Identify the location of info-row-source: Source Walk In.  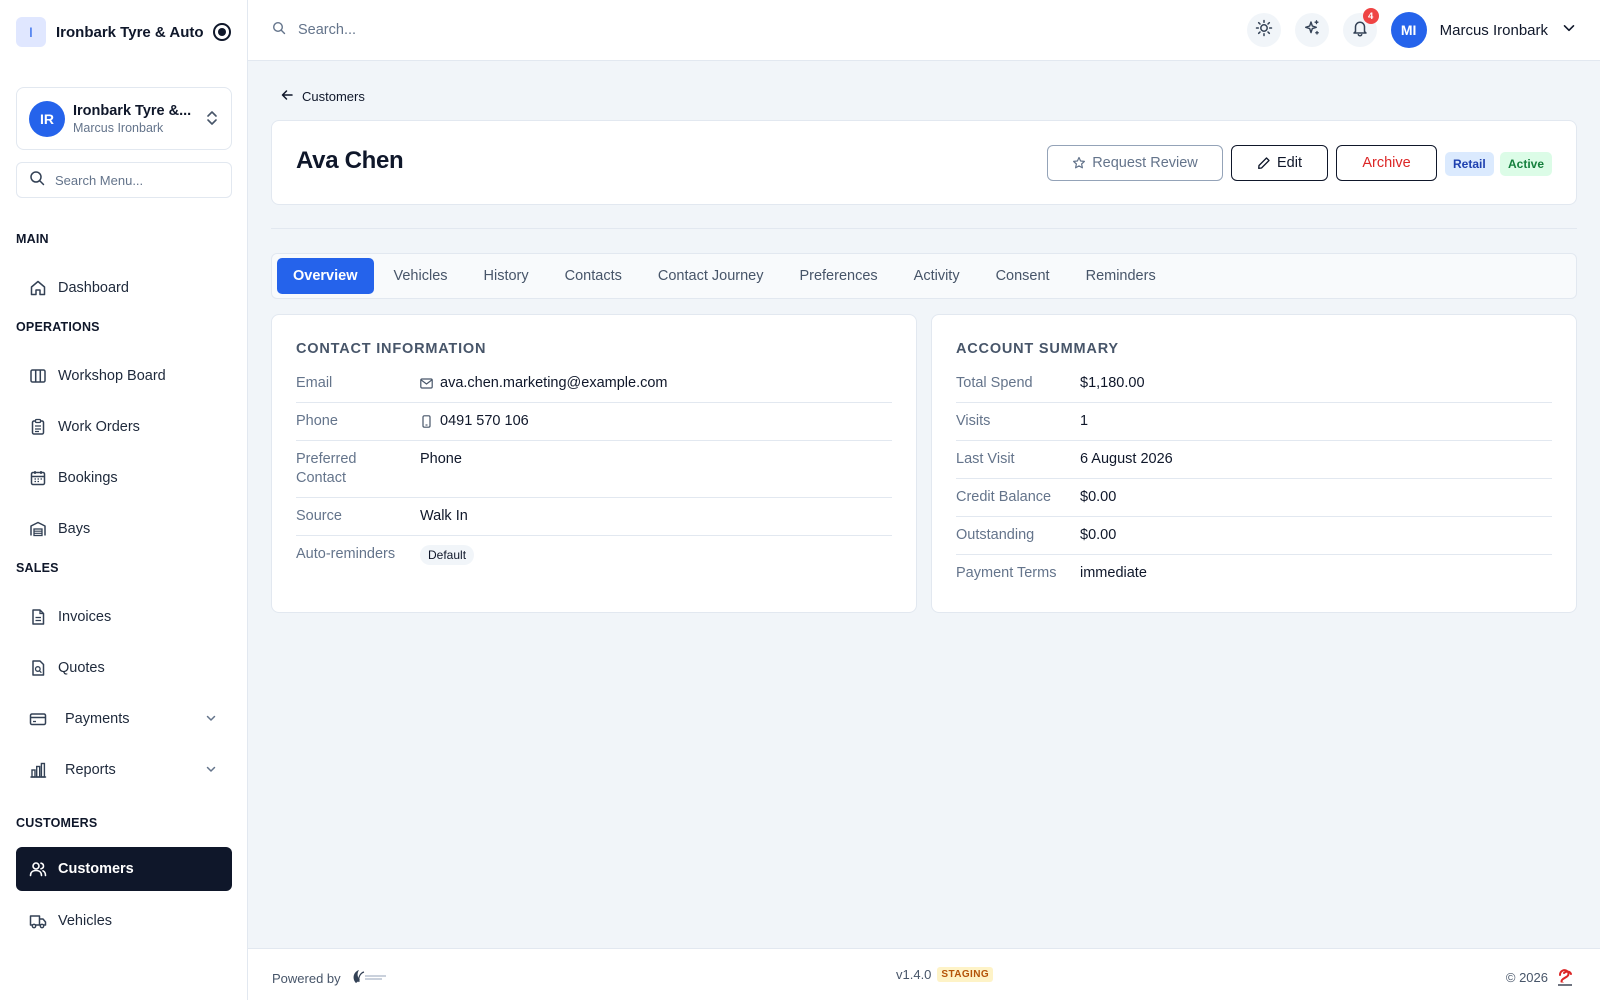
(594, 517).